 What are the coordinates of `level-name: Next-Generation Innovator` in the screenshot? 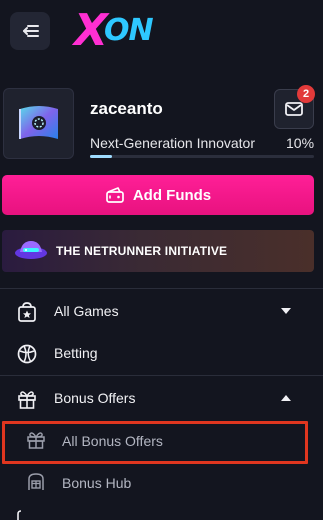 It's located at (172, 143).